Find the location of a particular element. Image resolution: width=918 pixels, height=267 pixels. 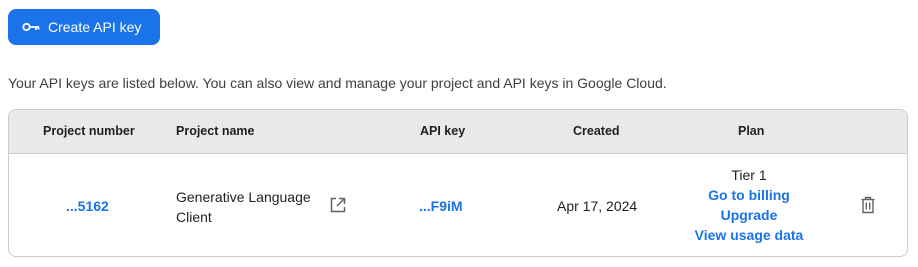

plan-tier: Tier 1 is located at coordinates (749, 175).